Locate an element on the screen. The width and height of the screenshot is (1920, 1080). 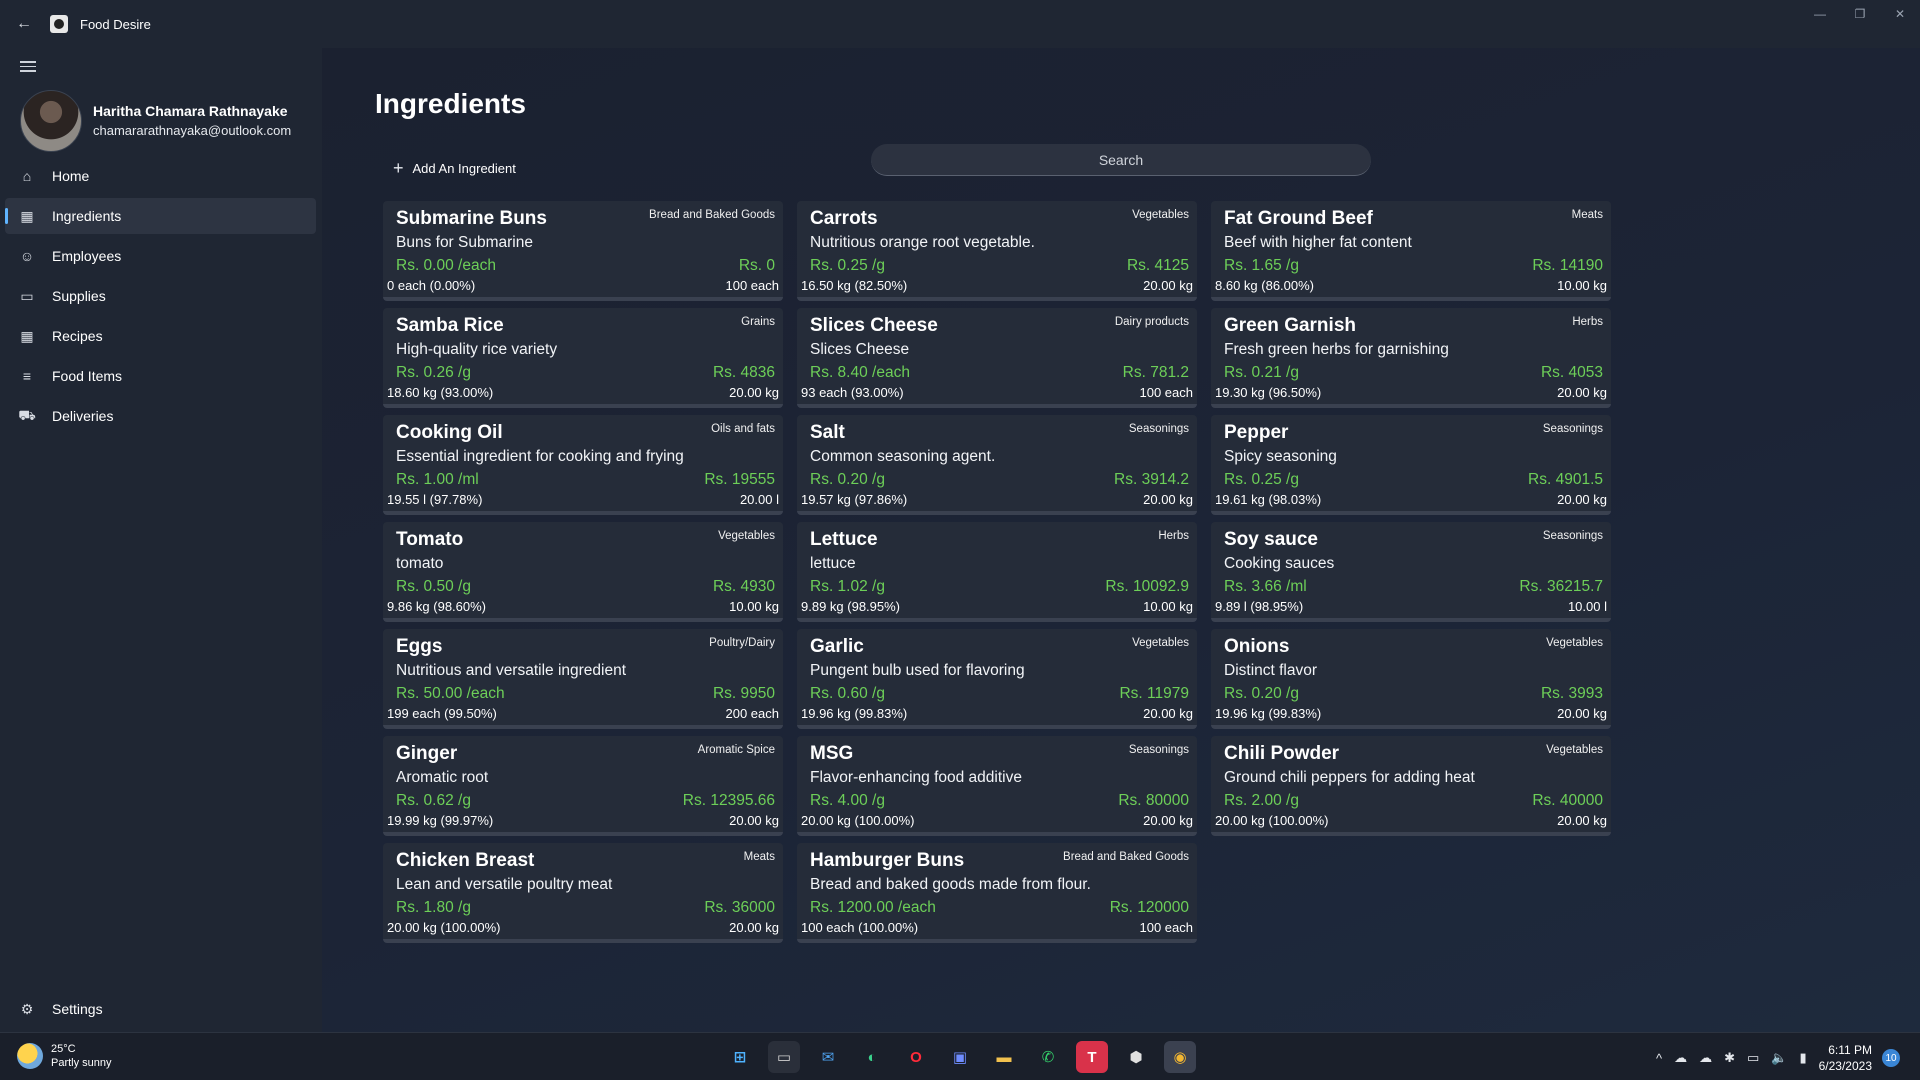
show-hidden-icons-icon: ^ is located at coordinates (1659, 1058).